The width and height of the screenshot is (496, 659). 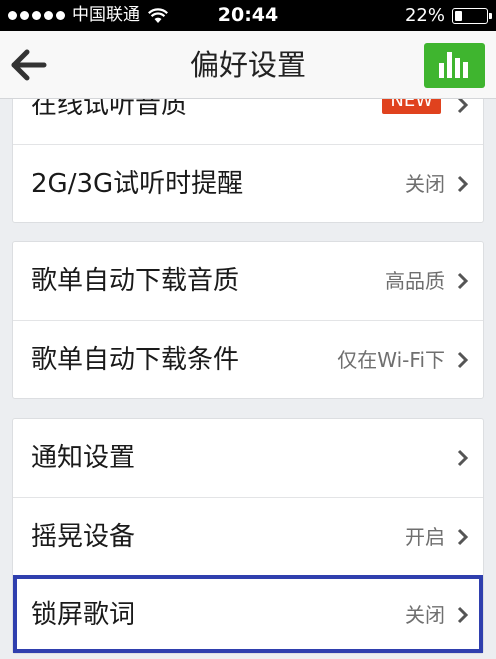 I want to click on setting-label: 摇晃设备, so click(x=83, y=537).